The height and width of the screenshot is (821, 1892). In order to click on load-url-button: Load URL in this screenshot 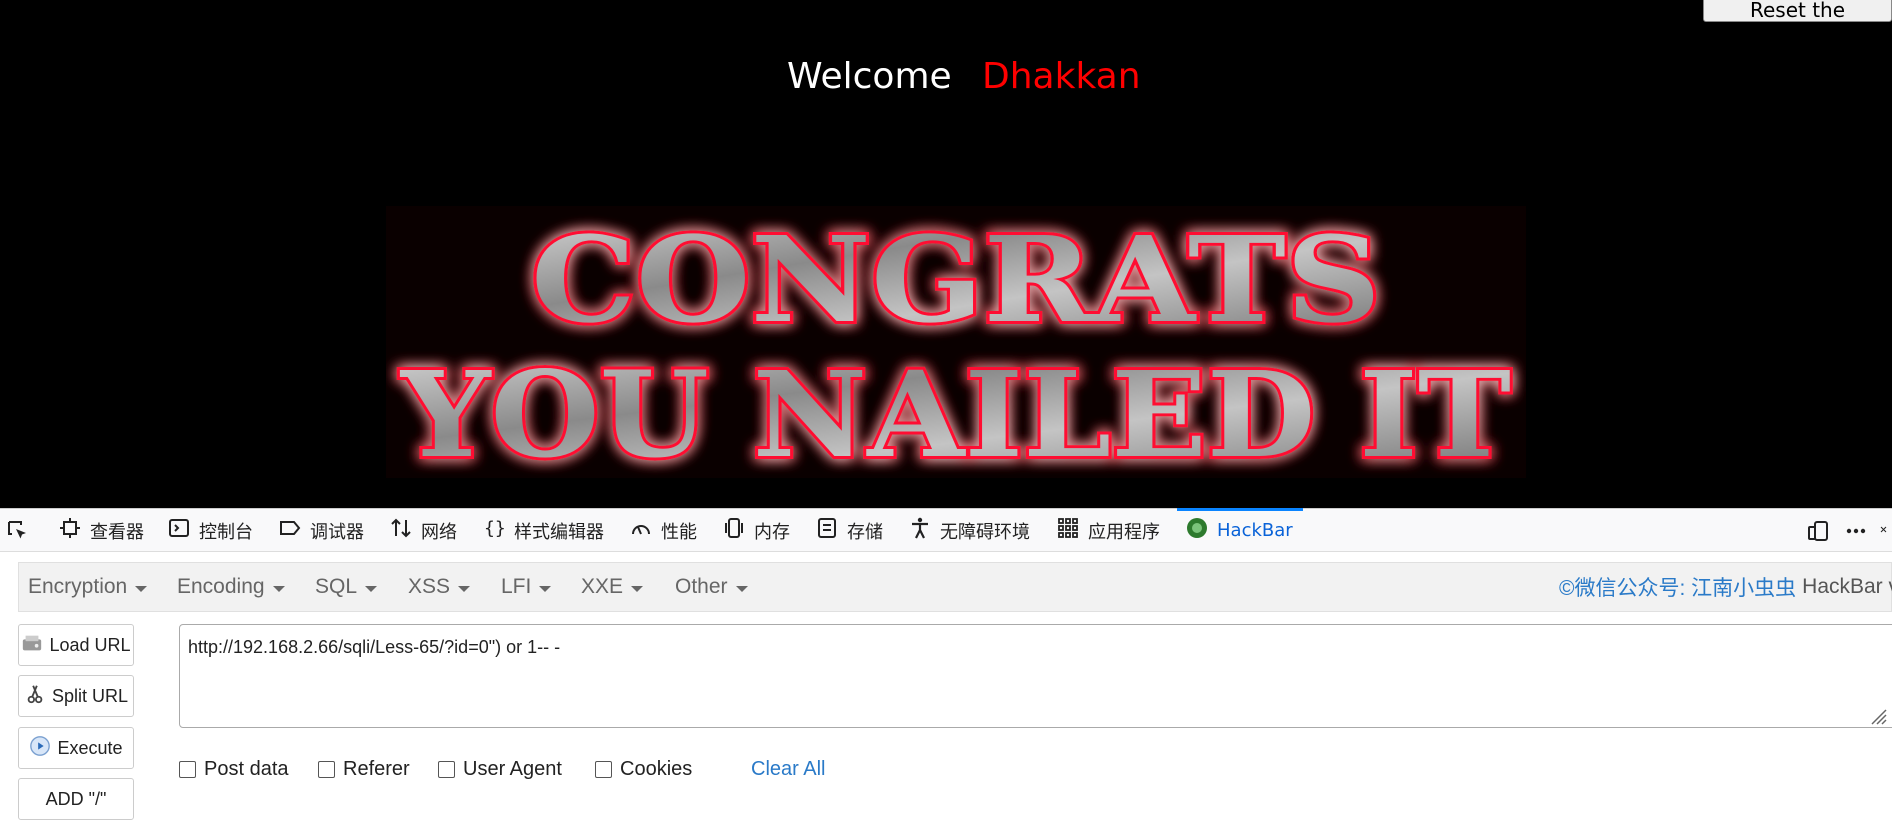, I will do `click(76, 645)`.